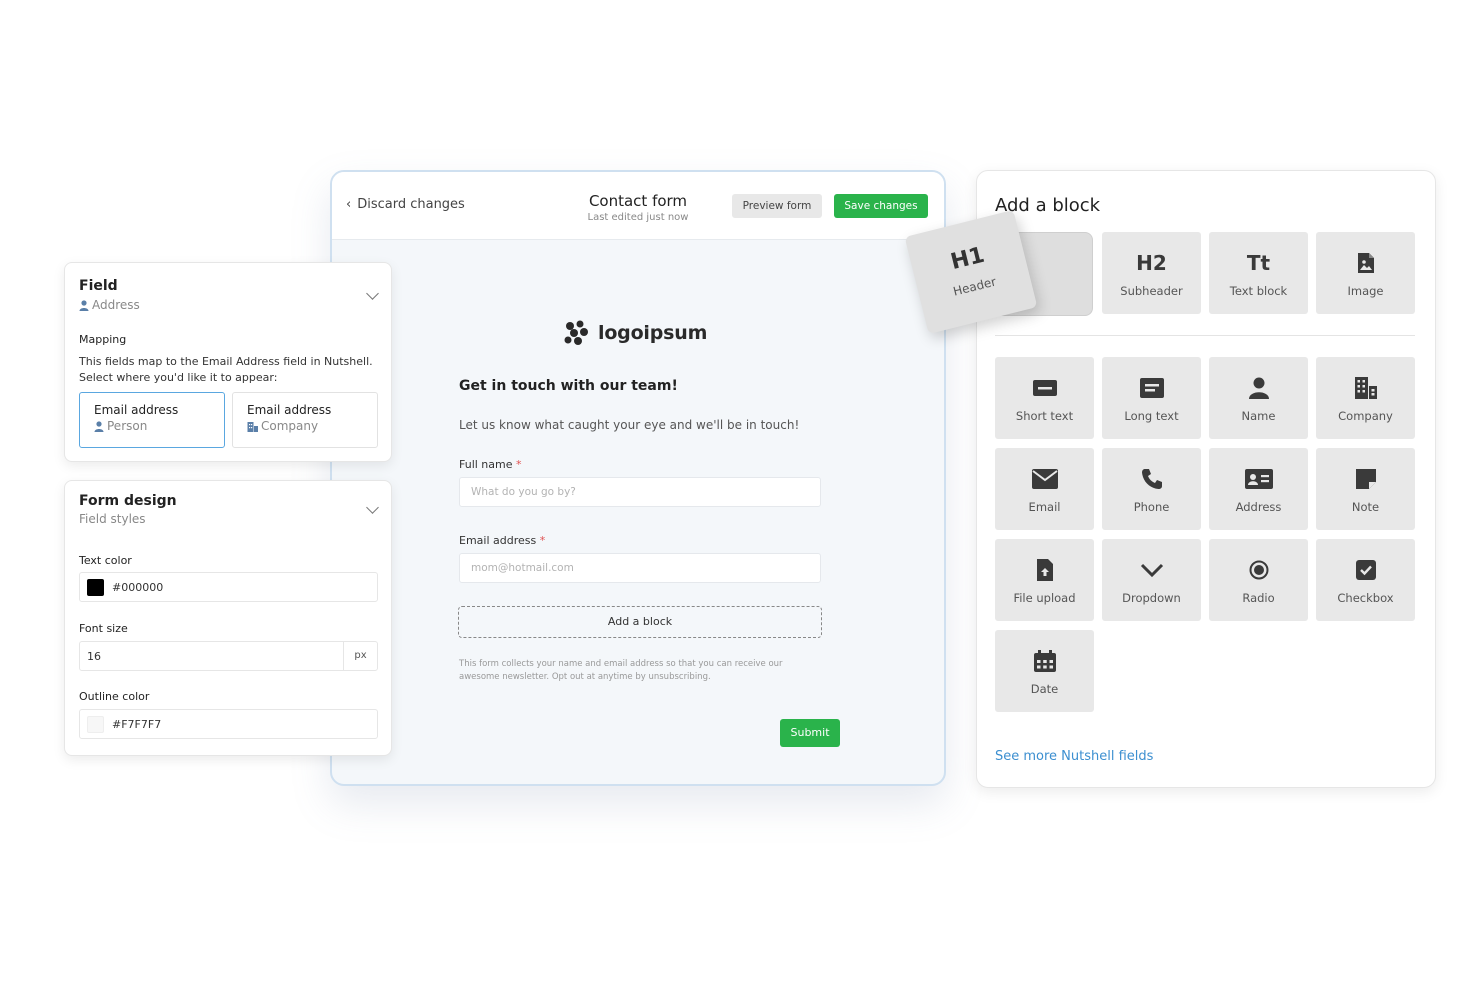 Image resolution: width=1480 pixels, height=987 pixels. Describe the element at coordinates (228, 724) in the screenshot. I see `outline-color-field: #F7F7F7` at that location.